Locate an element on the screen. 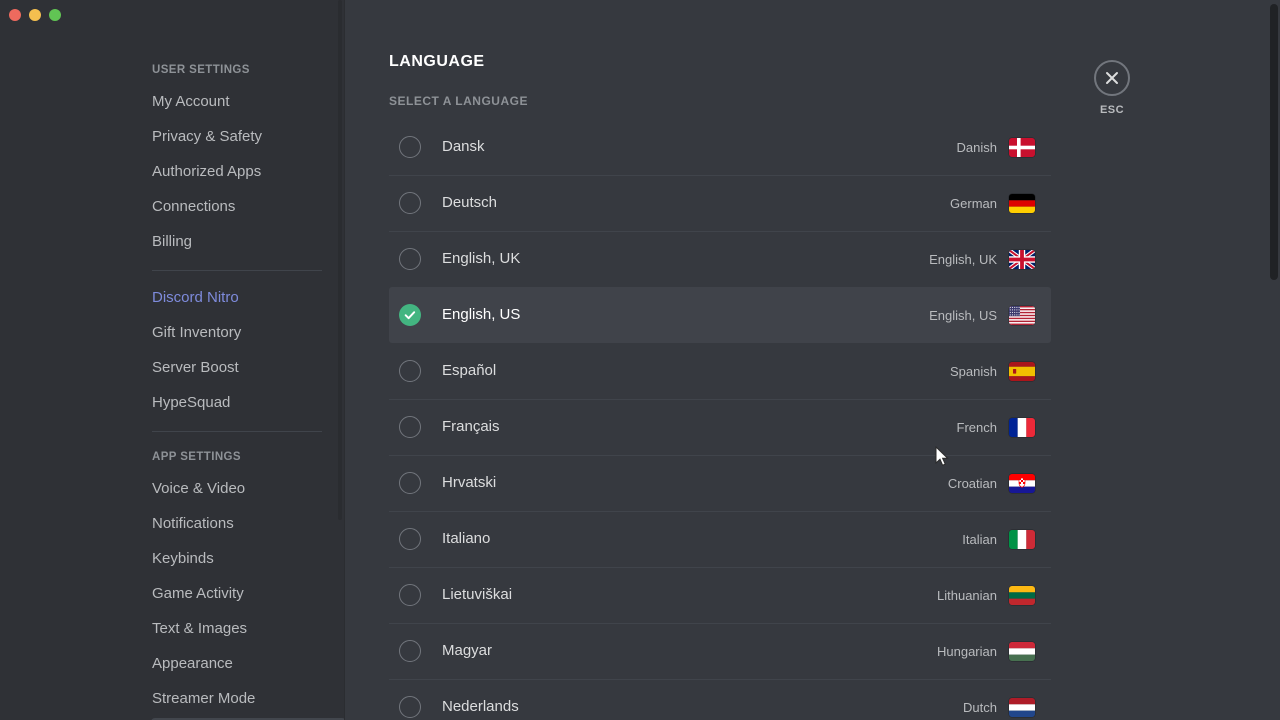 The image size is (1280, 720). language-english-name: German is located at coordinates (973, 203).